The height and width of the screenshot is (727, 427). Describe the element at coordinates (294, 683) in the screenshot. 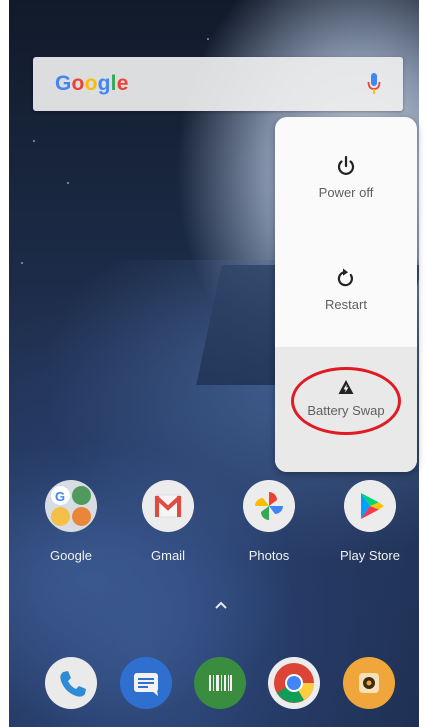

I see `chrome-icon` at that location.